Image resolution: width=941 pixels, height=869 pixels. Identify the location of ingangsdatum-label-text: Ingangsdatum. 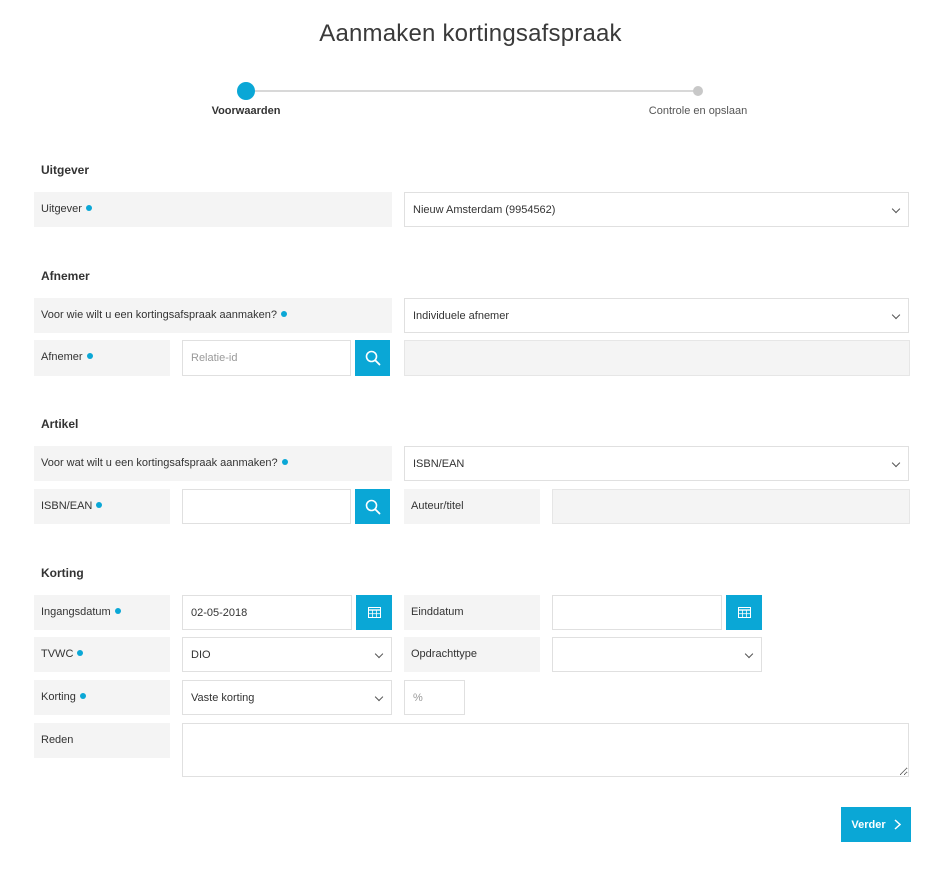
(76, 612).